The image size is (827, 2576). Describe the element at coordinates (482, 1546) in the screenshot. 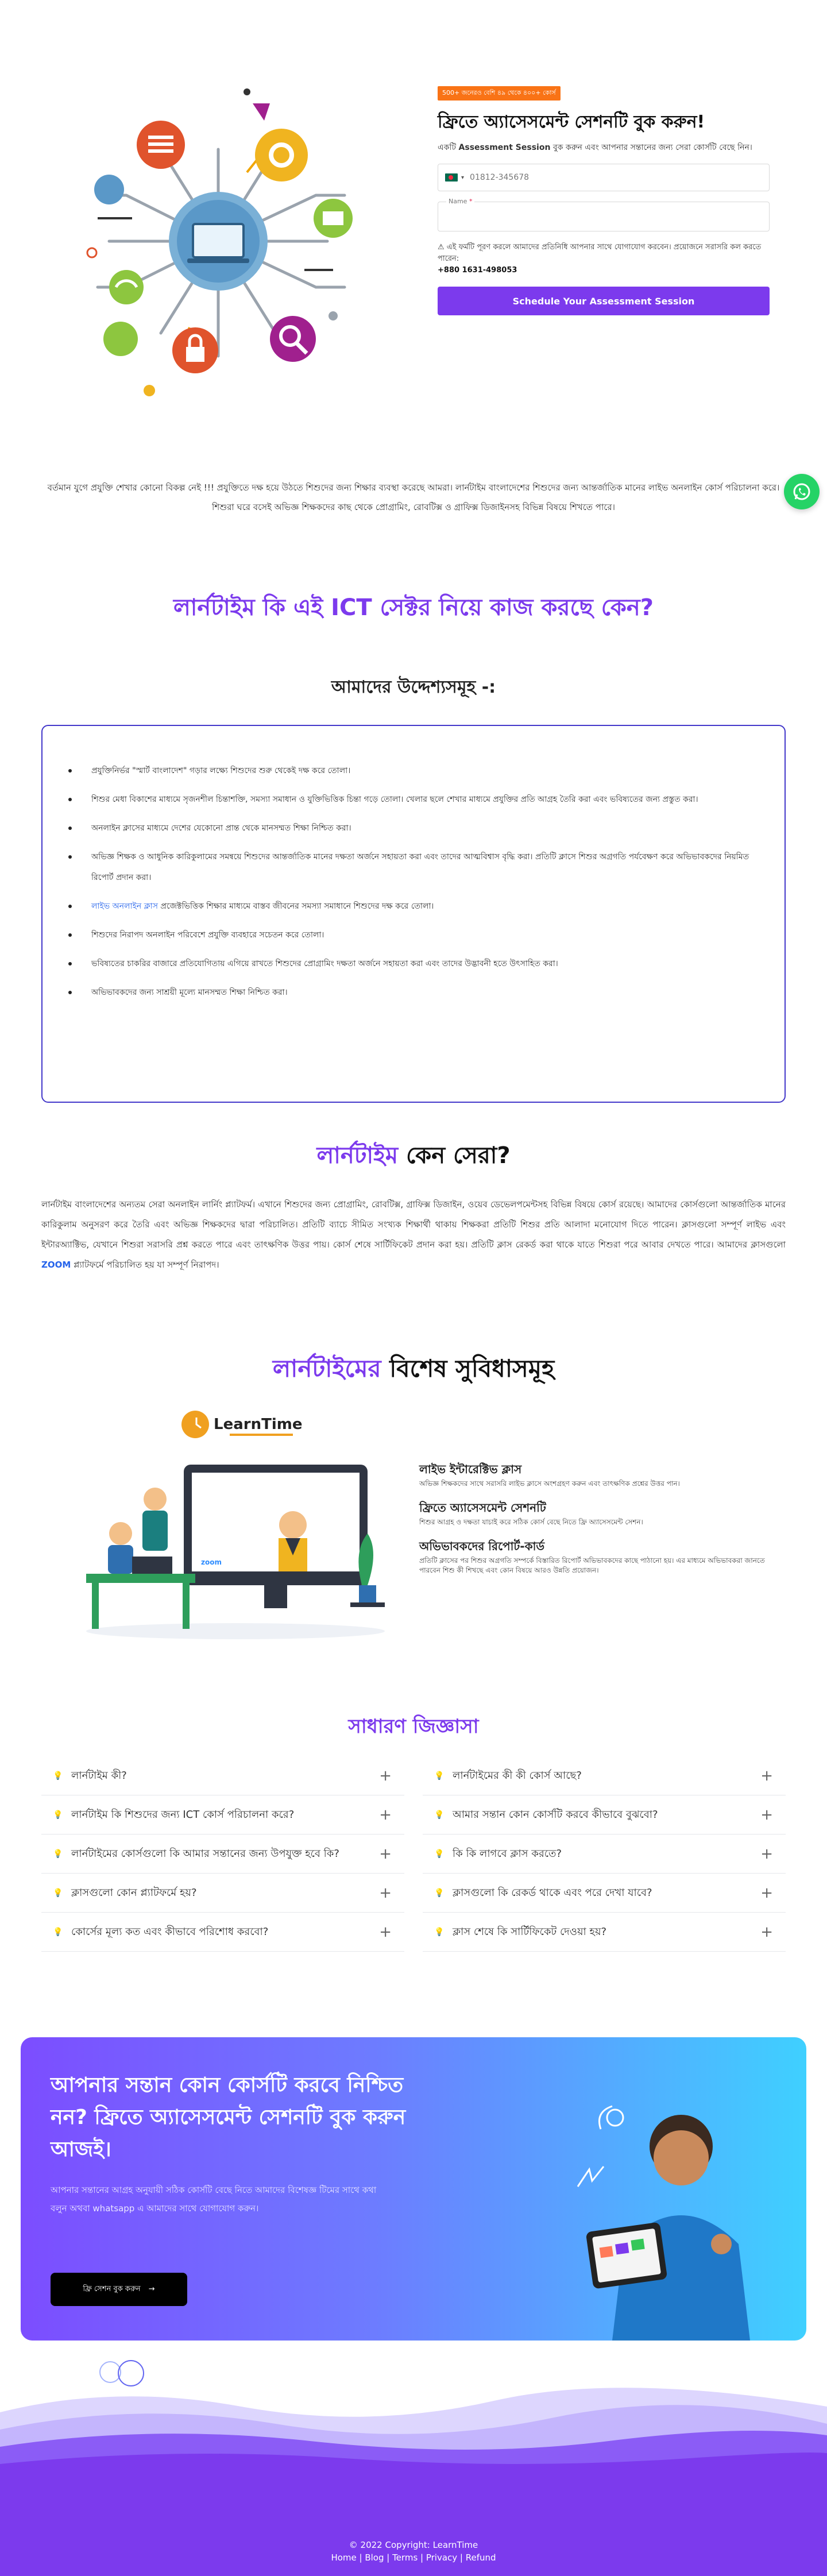

I see `feature-title: অভিভাবকদের রিপোর্ট-কার্ড` at that location.